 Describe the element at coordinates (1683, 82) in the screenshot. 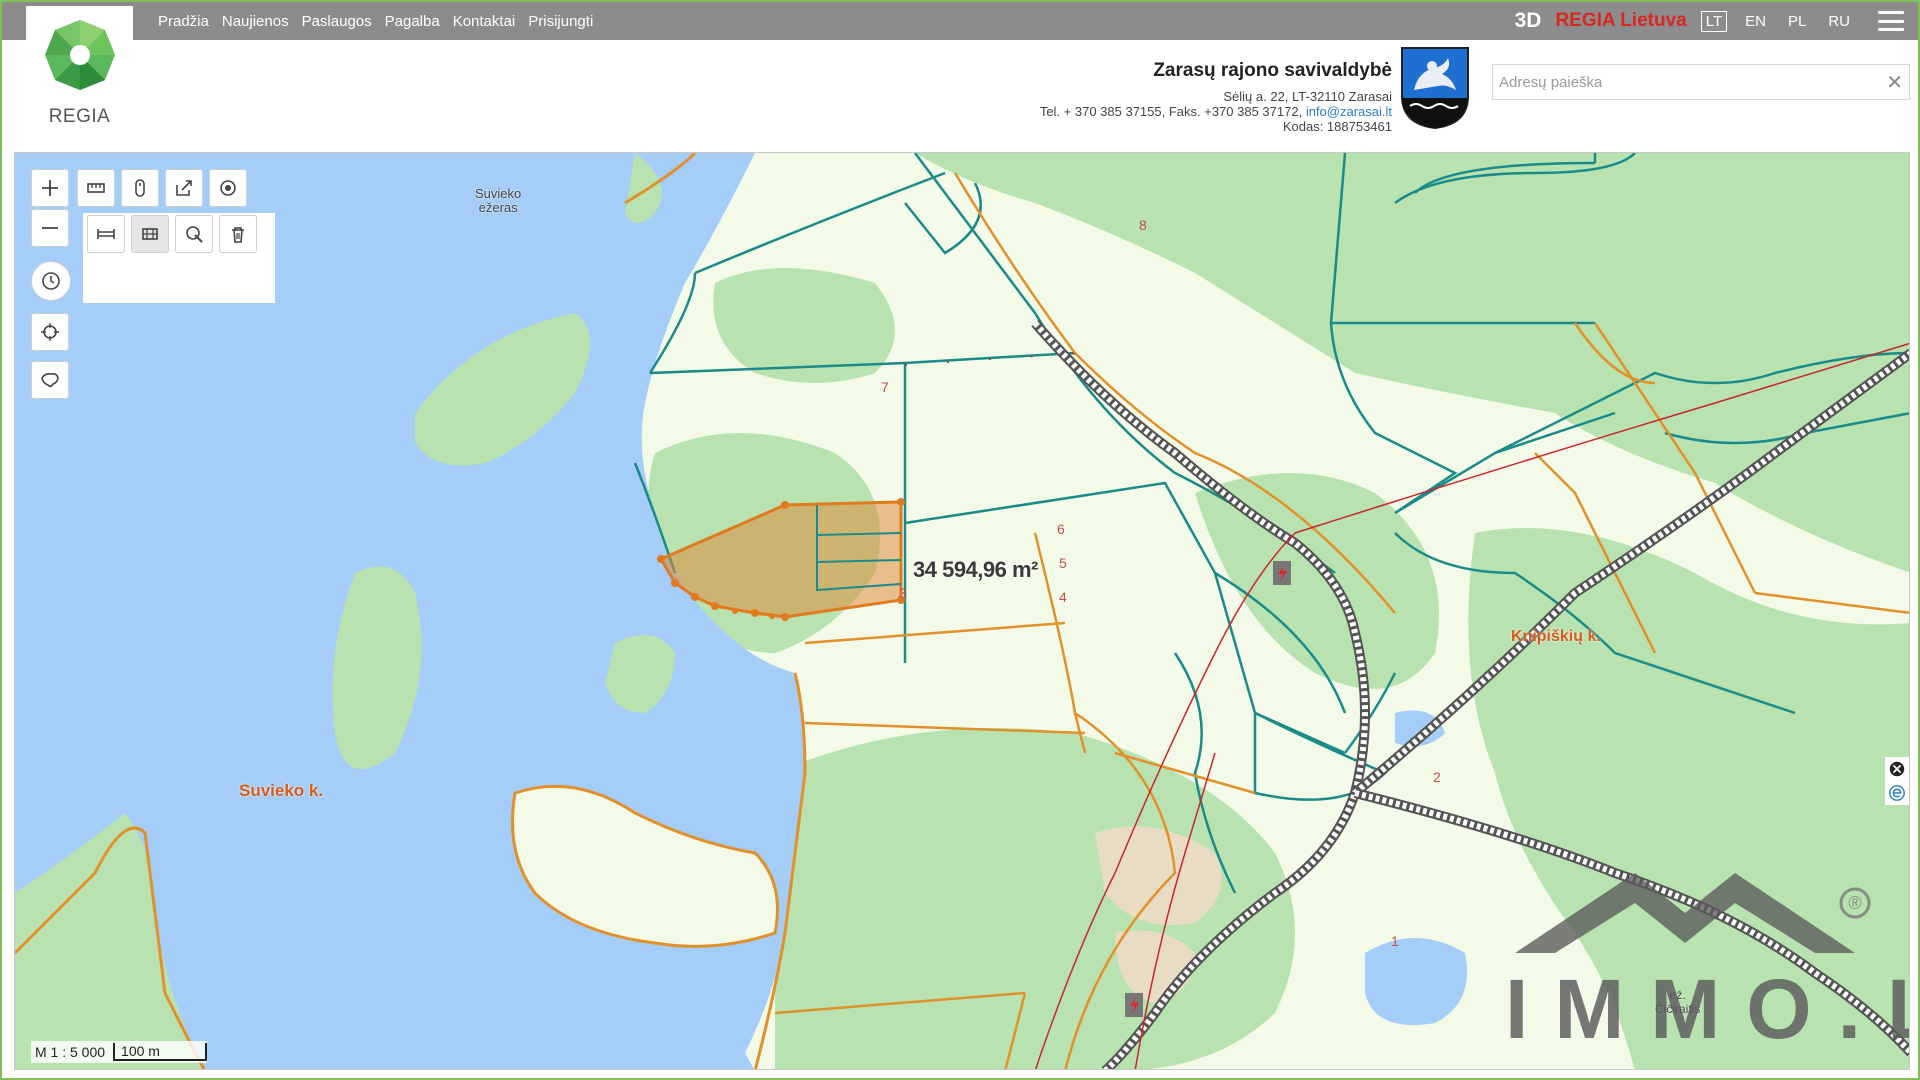

I see `address-search-input` at that location.